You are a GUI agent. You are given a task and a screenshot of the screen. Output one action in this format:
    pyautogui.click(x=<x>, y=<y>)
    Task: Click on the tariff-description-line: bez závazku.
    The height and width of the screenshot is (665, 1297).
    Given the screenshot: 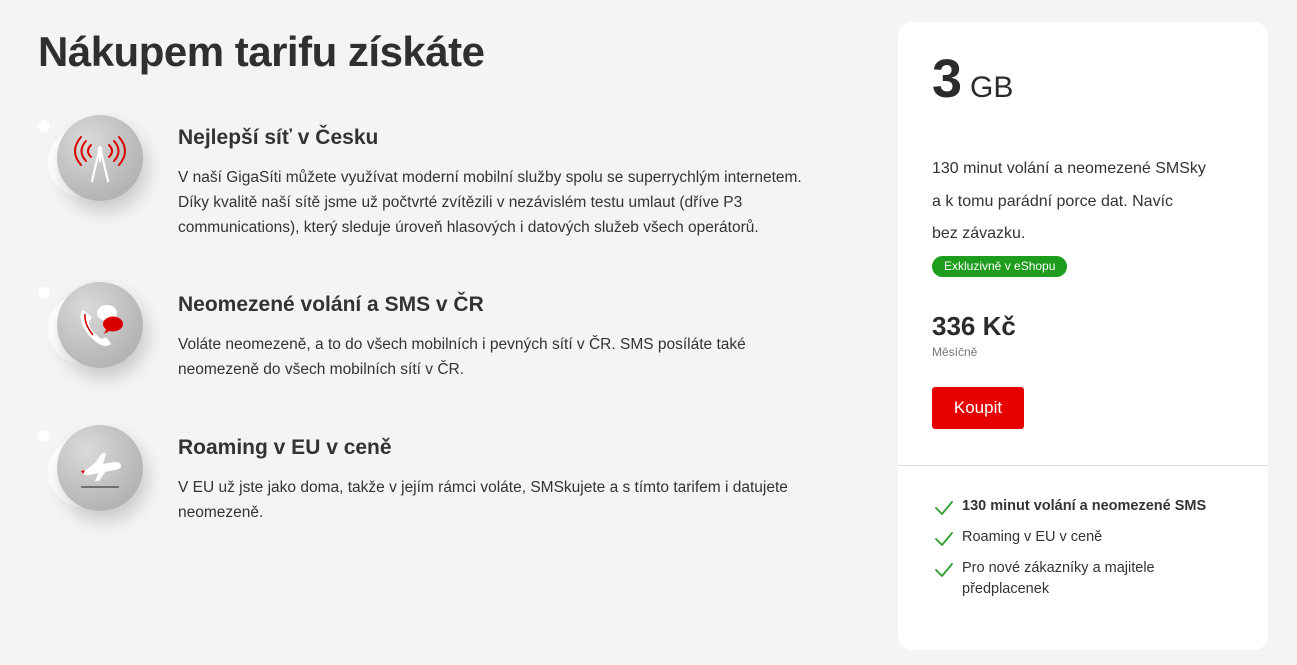 What is the action you would take?
    pyautogui.click(x=979, y=233)
    